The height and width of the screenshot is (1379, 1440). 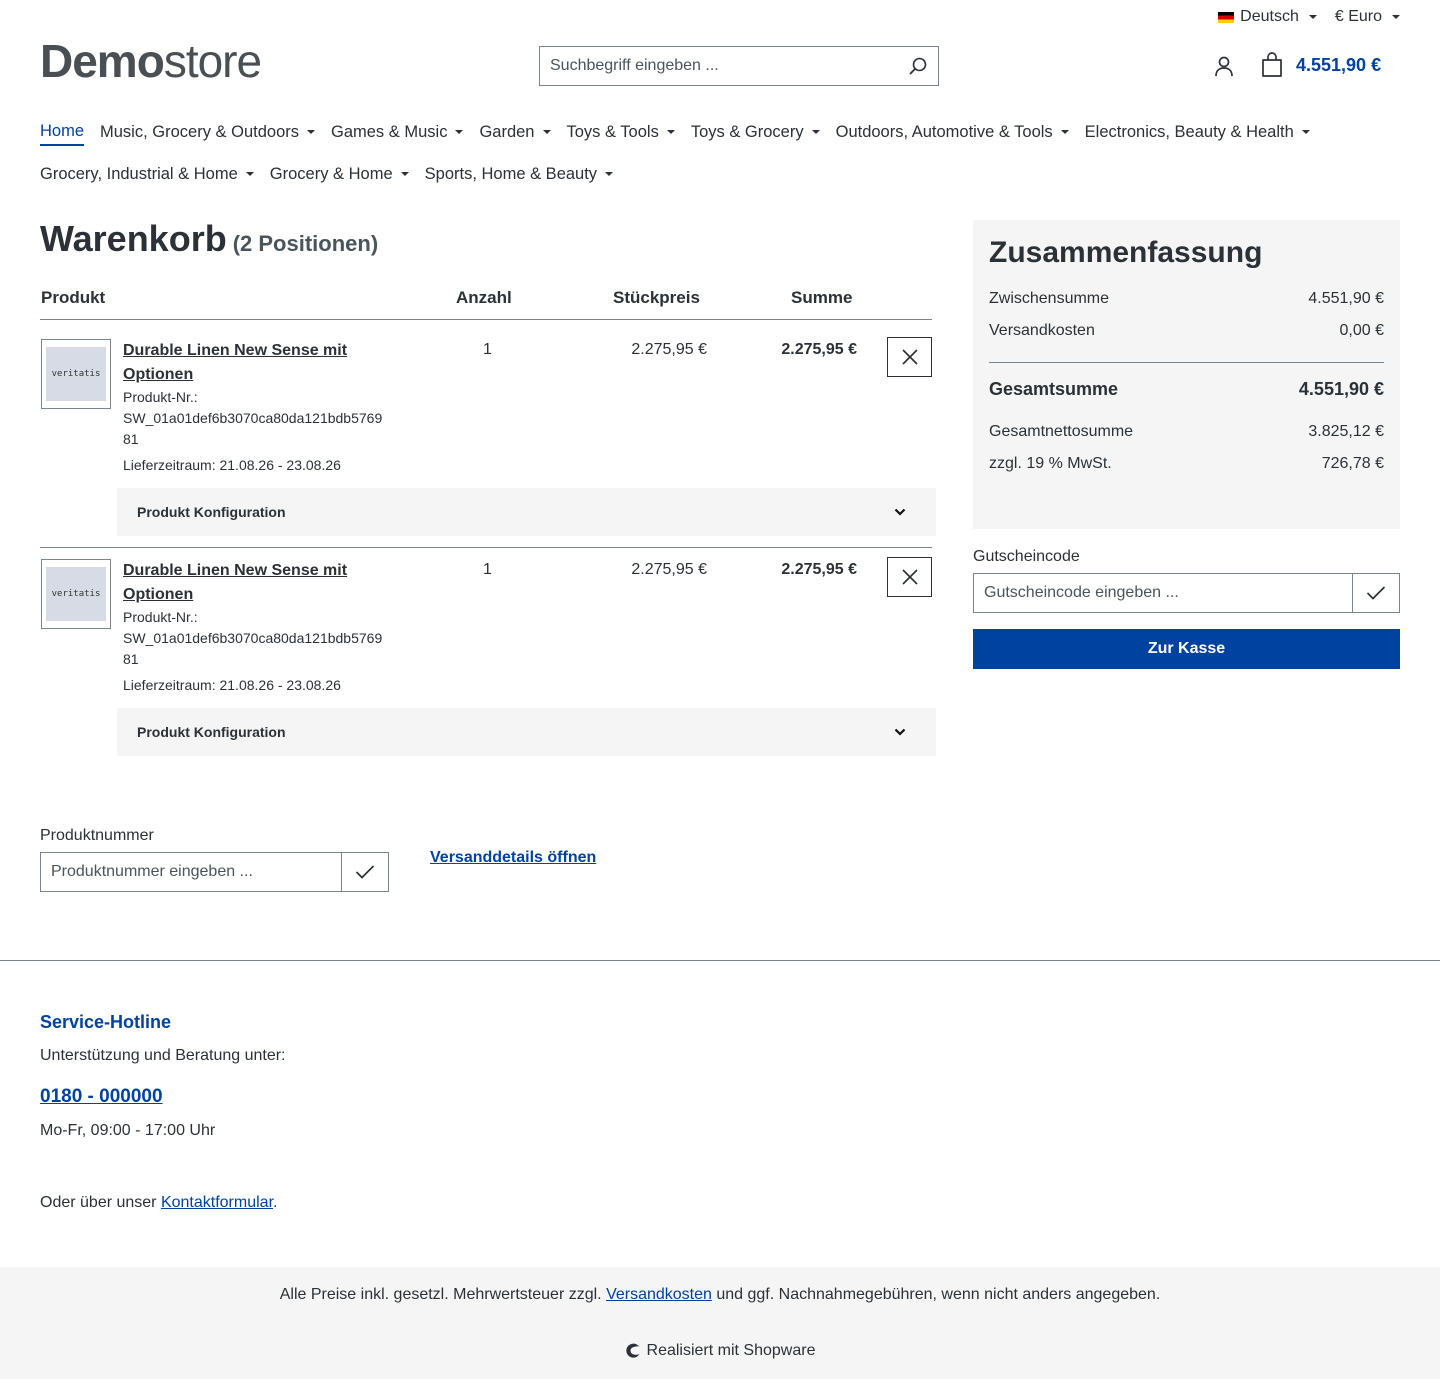 I want to click on total-label: Gesamtsumme, so click(x=1054, y=389).